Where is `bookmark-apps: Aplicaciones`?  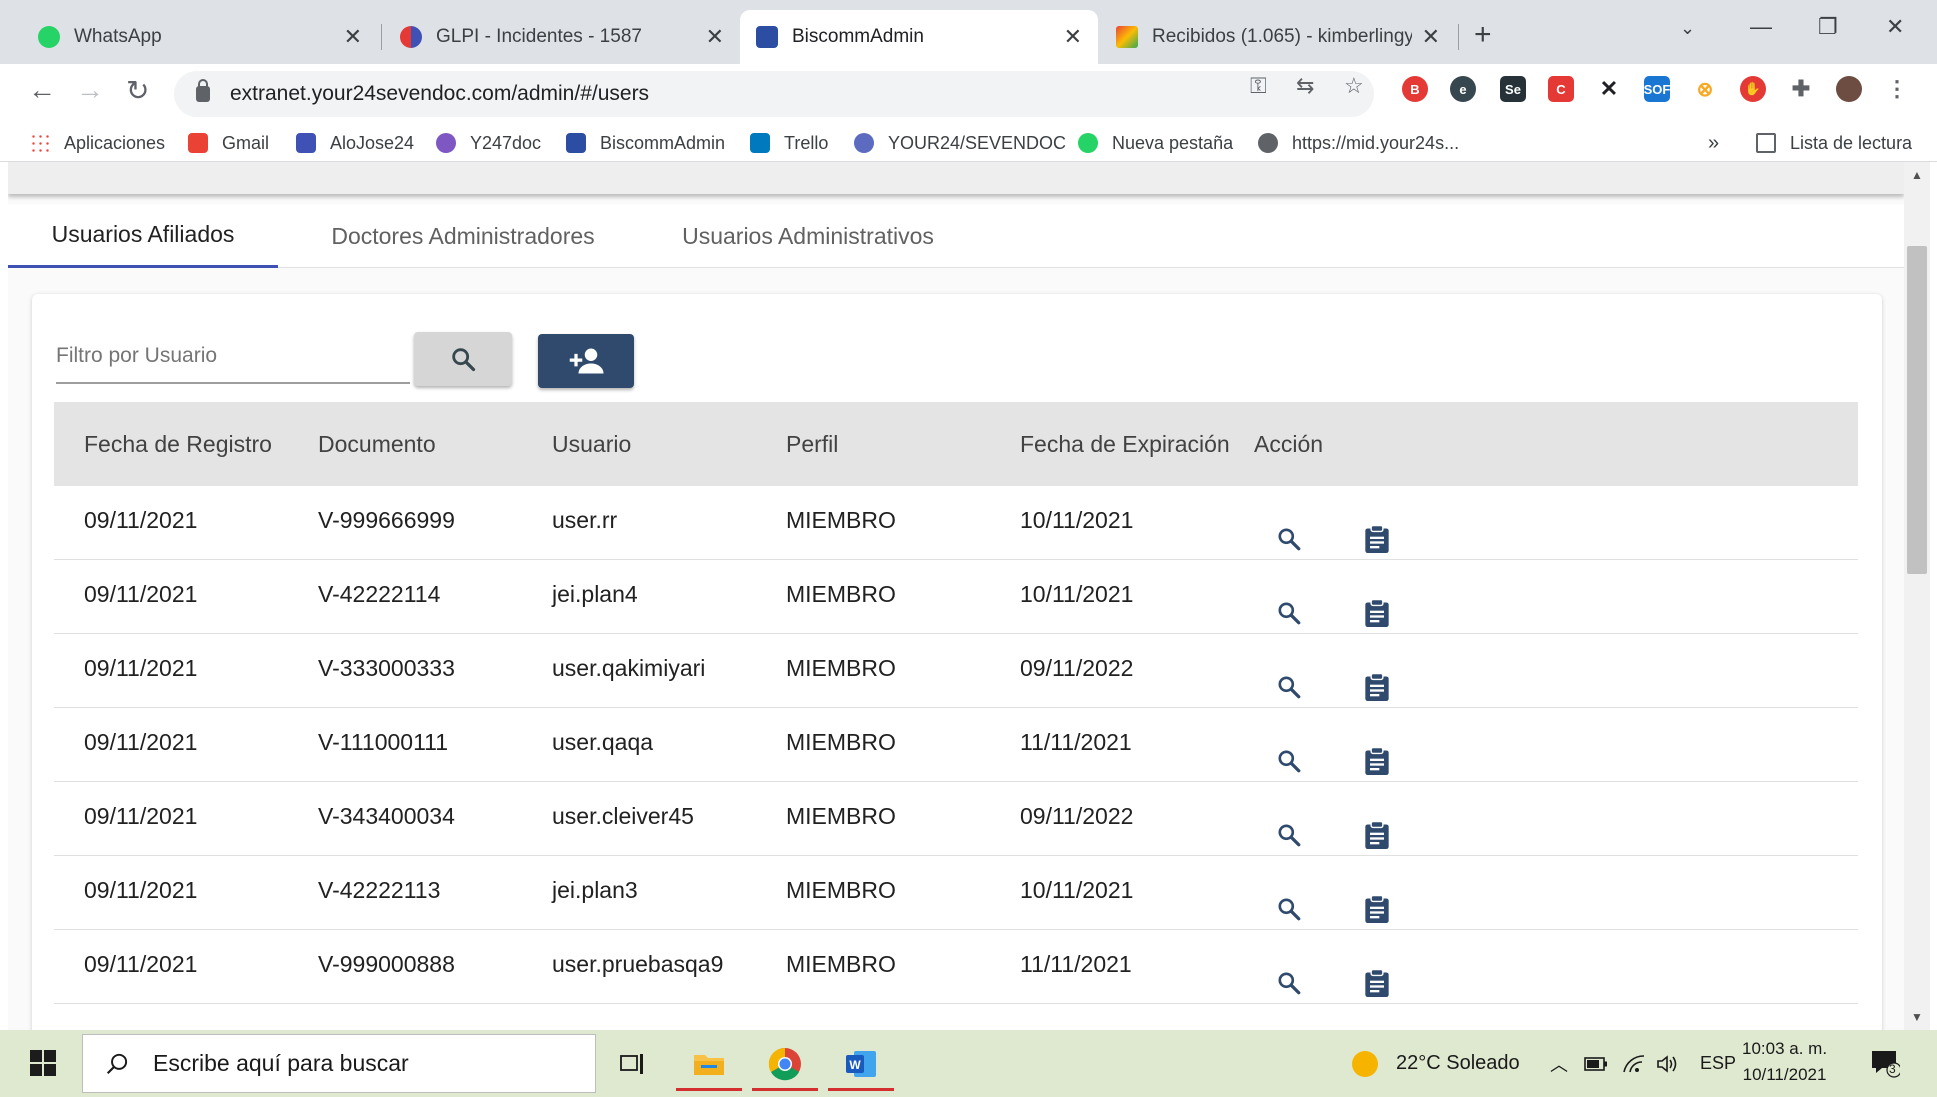
bookmark-apps: Aplicaciones is located at coordinates (97, 143).